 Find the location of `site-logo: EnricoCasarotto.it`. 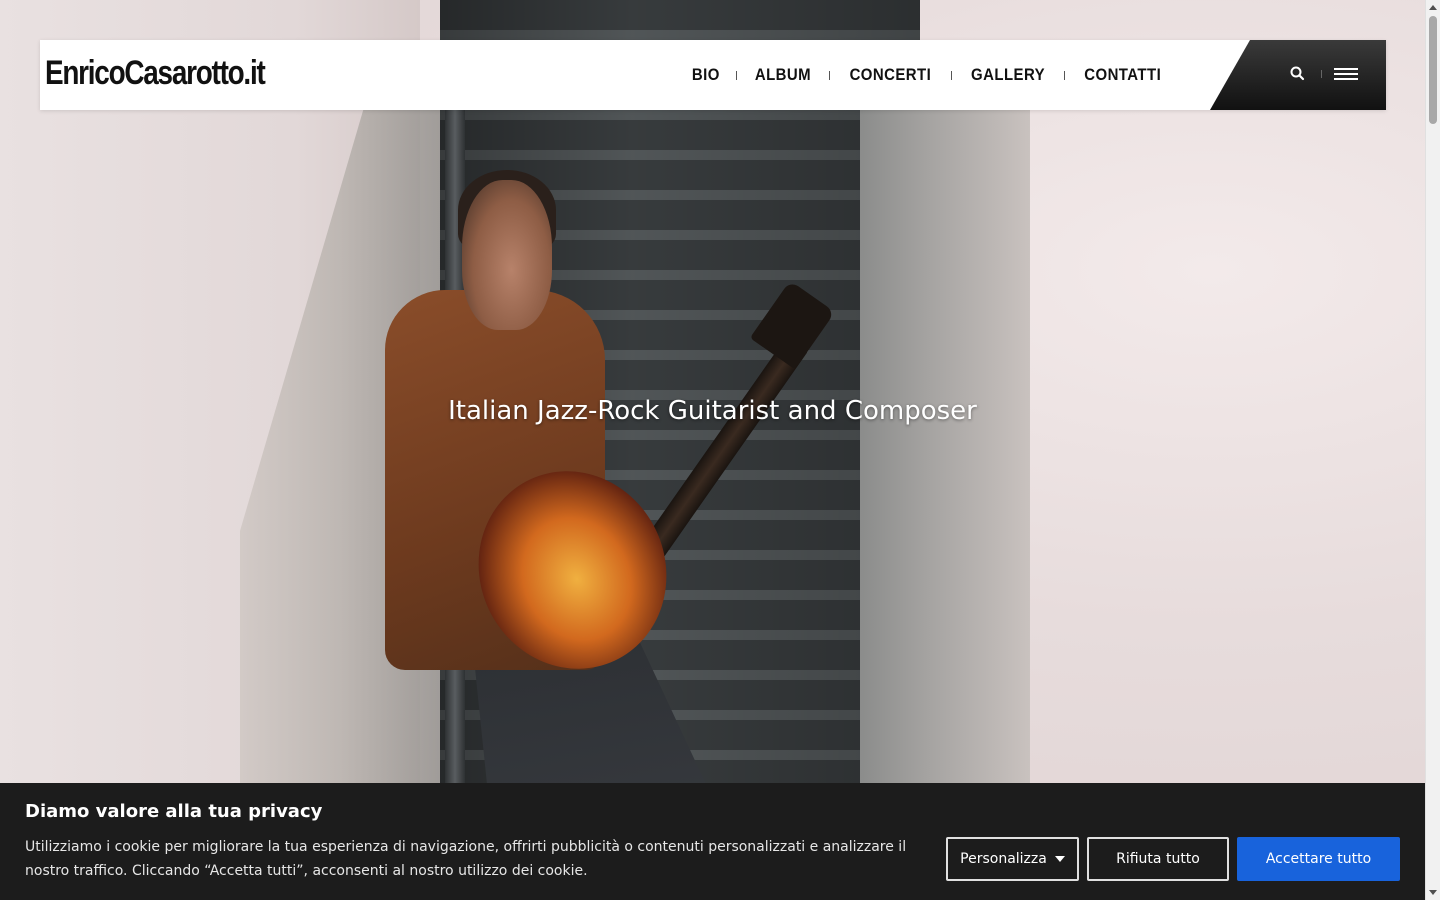

site-logo: EnricoCasarotto.it is located at coordinates (155, 73).